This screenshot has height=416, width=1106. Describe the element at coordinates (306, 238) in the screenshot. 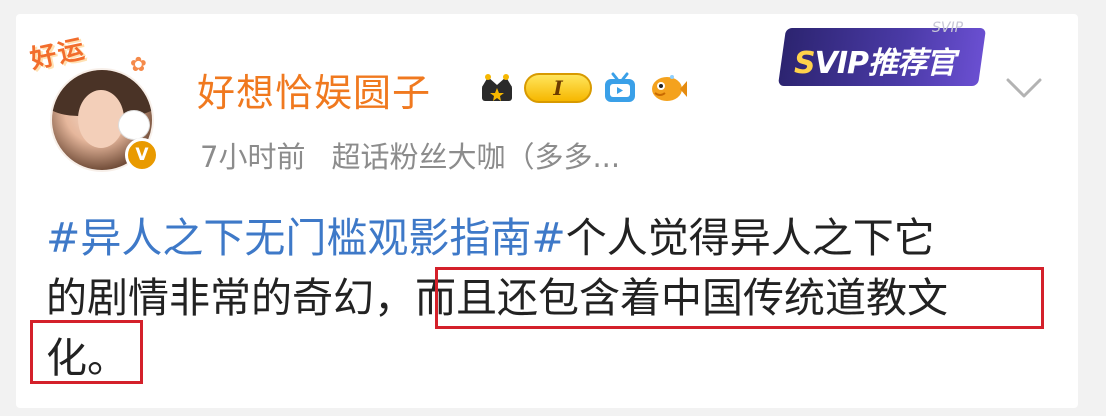

I see `topic-tag-link: #异人之下无门槛观影指南#` at that location.